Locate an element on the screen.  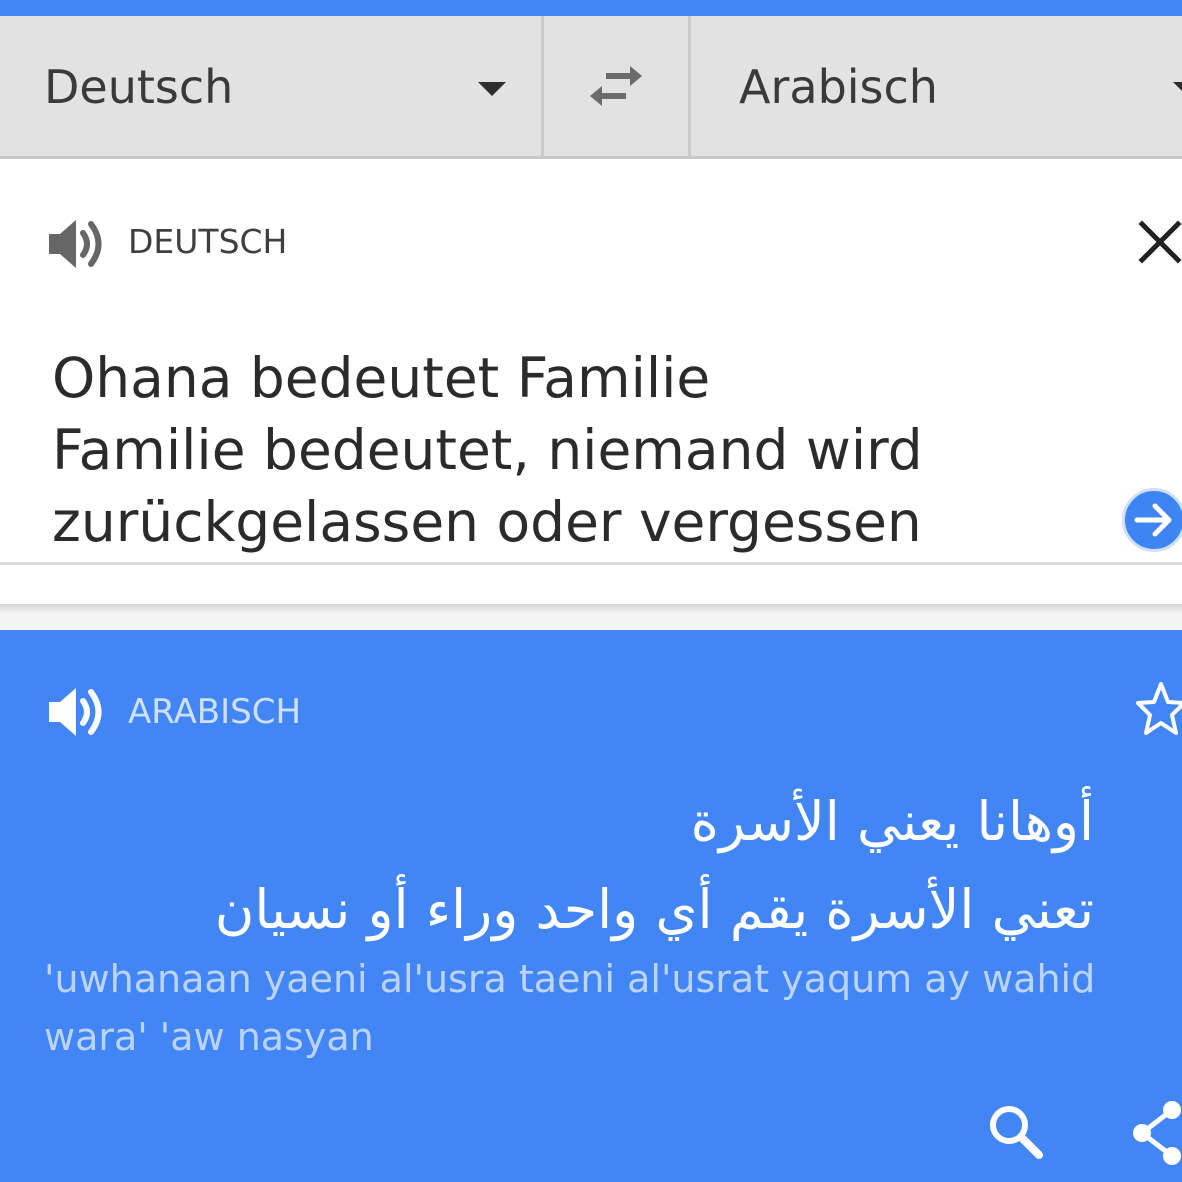
target-language-selector: Arabisch is located at coordinates (936, 86).